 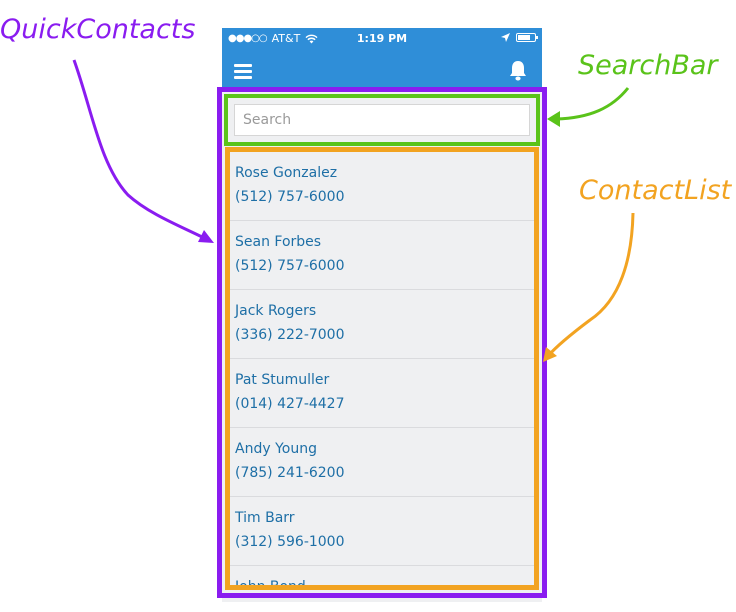 I want to click on search-bar-arrow, so click(x=592, y=104).